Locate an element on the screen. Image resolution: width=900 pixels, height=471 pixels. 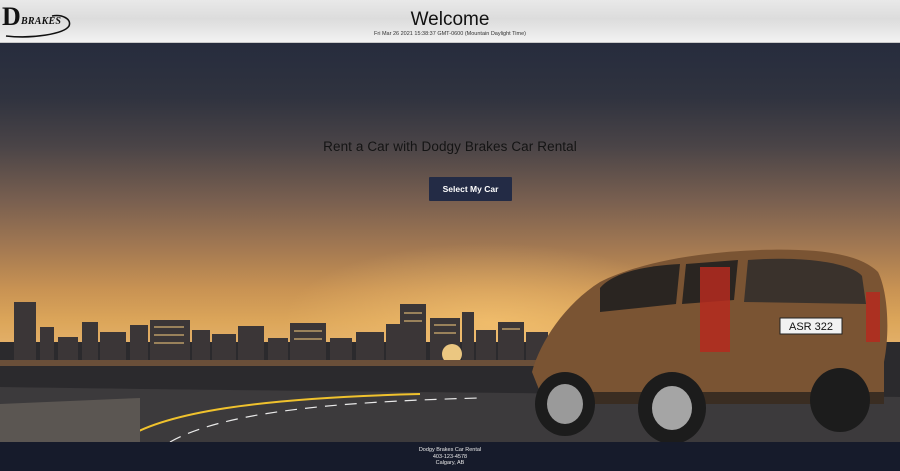
page-title: Welcome is located at coordinates (450, 19).